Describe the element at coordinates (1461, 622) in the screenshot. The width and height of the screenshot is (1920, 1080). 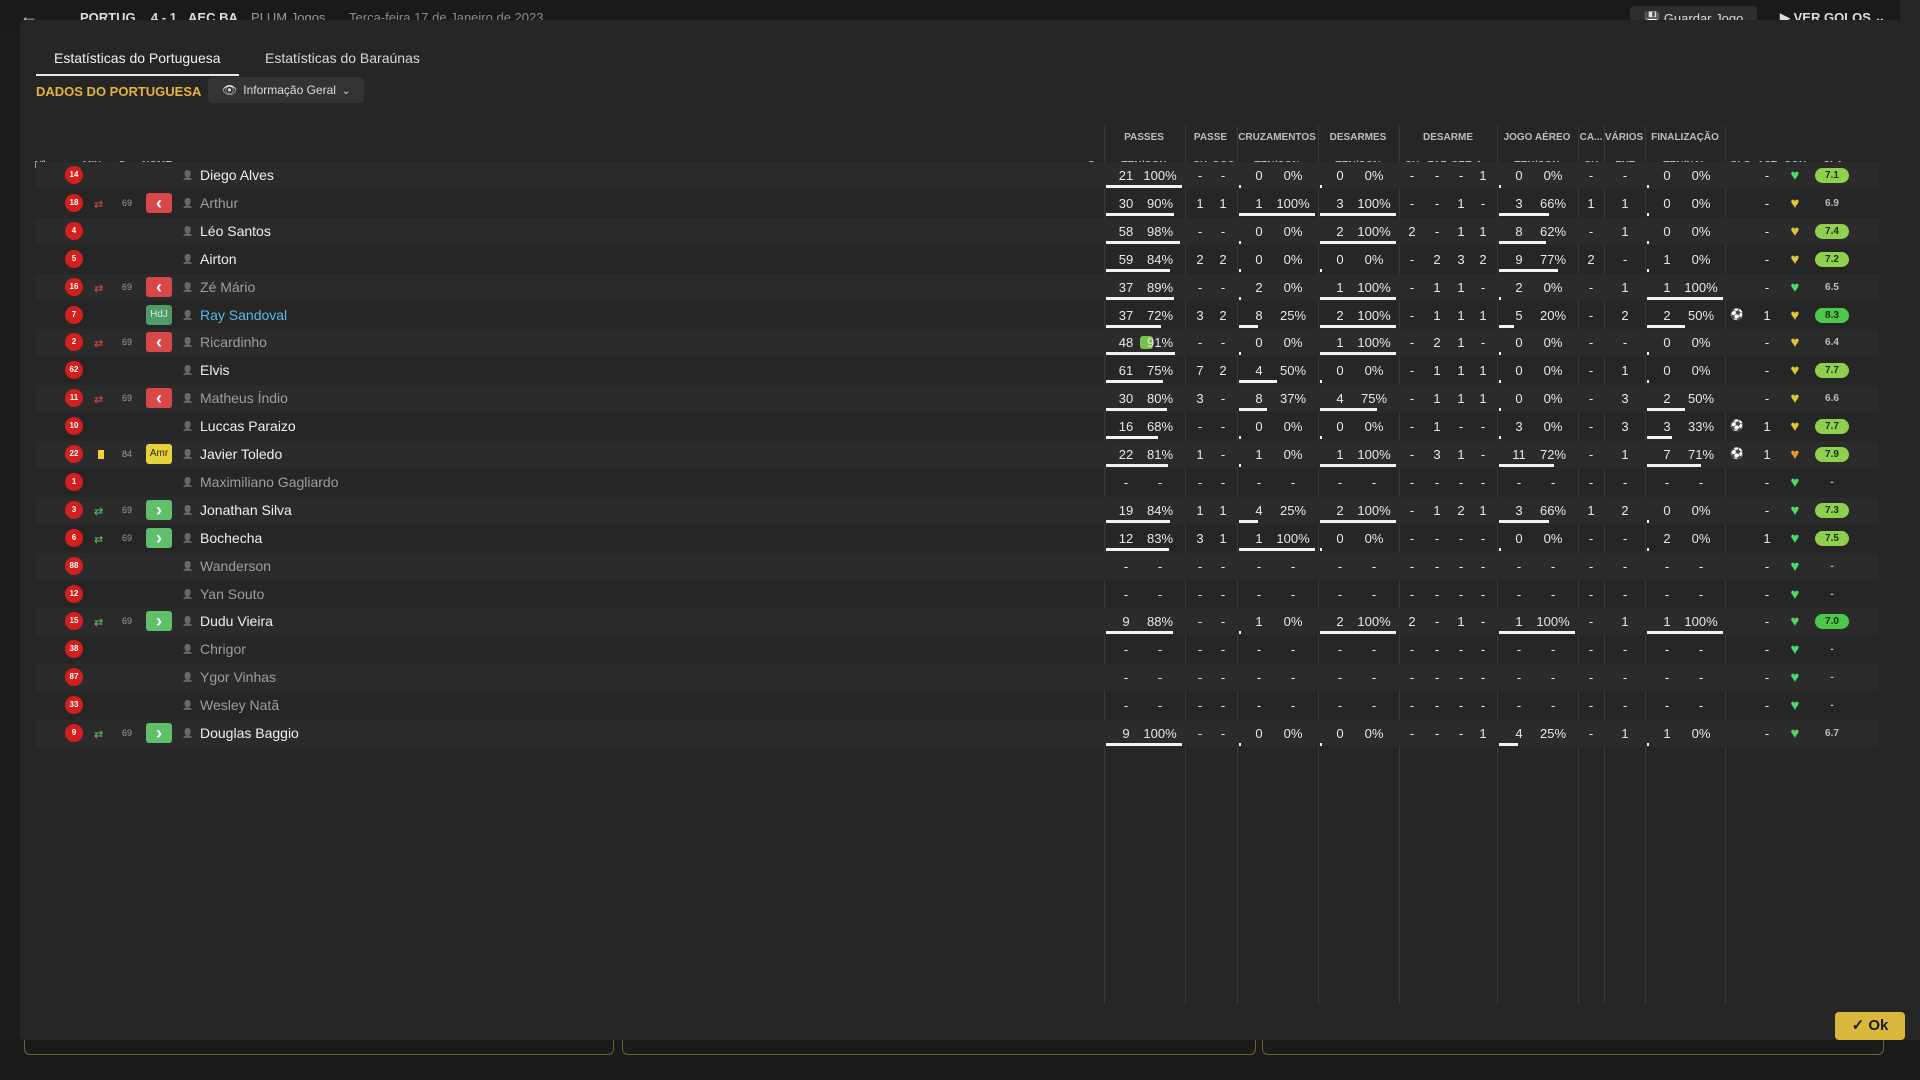
I see `tackle-crt: 1` at that location.